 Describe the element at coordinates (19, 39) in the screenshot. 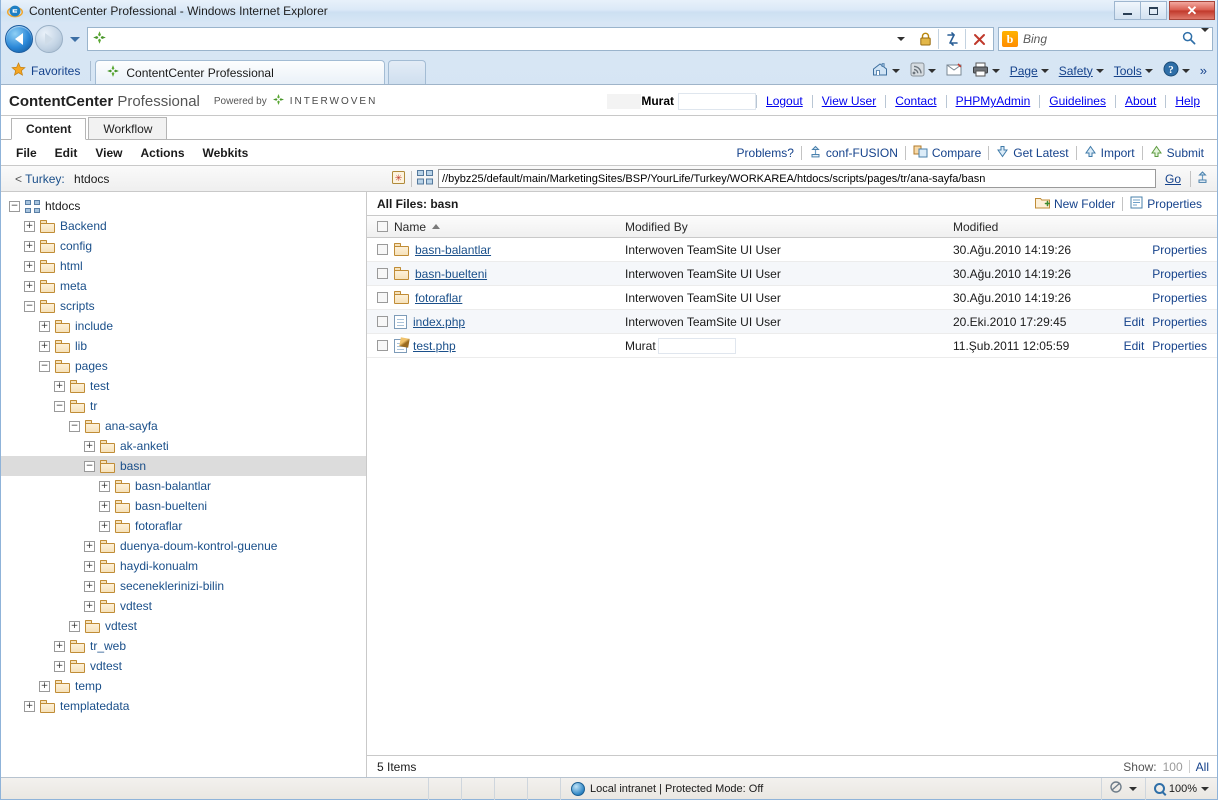

I see `back-button` at that location.